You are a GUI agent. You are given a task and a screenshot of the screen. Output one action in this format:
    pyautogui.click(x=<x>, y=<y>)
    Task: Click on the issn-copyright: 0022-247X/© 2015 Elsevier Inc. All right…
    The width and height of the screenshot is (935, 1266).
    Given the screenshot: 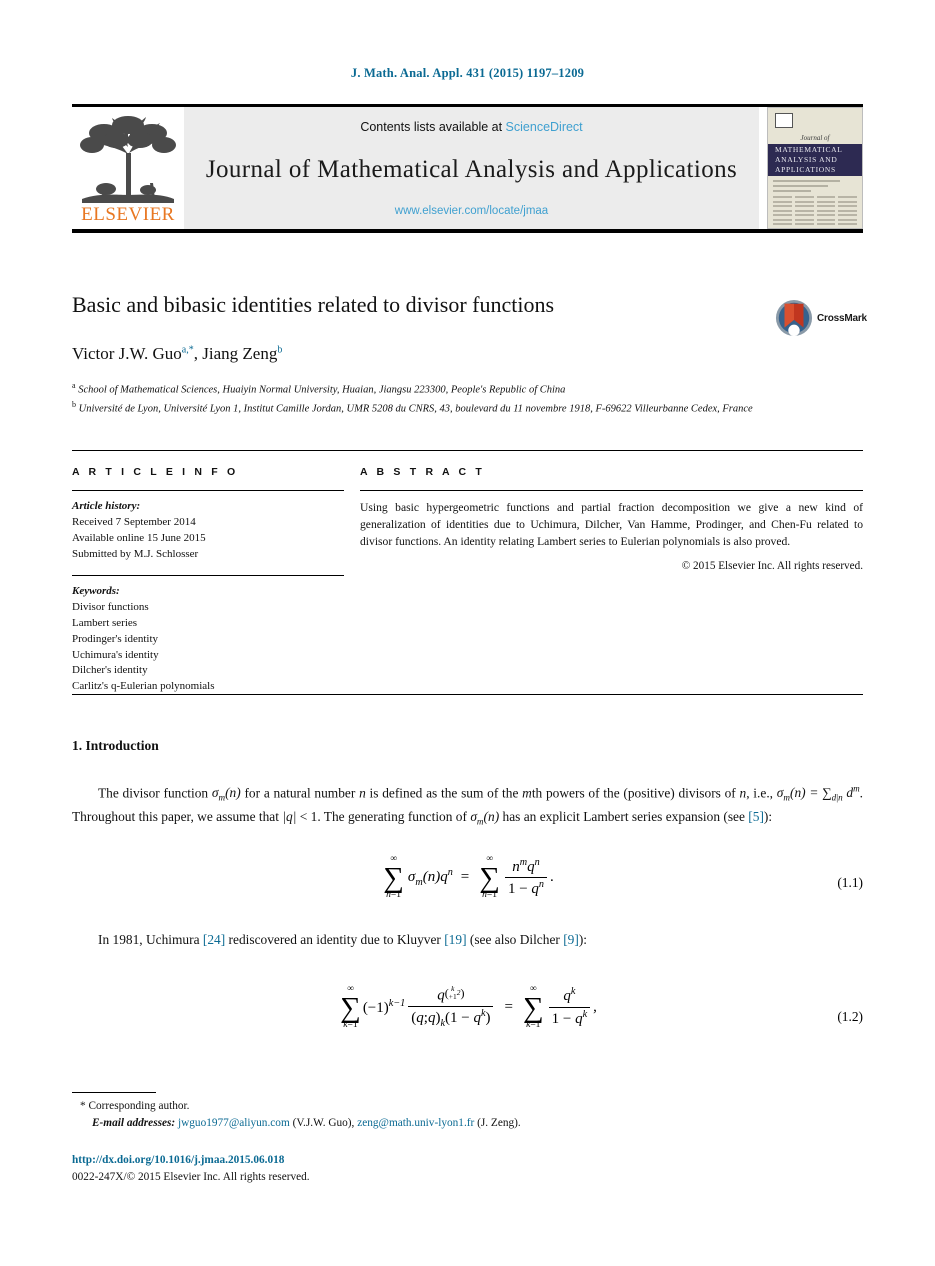 What is the action you would take?
    pyautogui.click(x=191, y=1176)
    